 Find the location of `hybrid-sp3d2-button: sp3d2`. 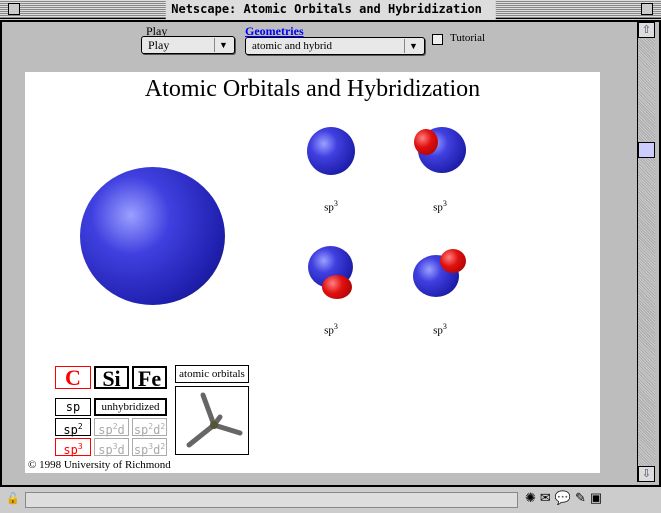

hybrid-sp3d2-button: sp3d2 is located at coordinates (149, 447).